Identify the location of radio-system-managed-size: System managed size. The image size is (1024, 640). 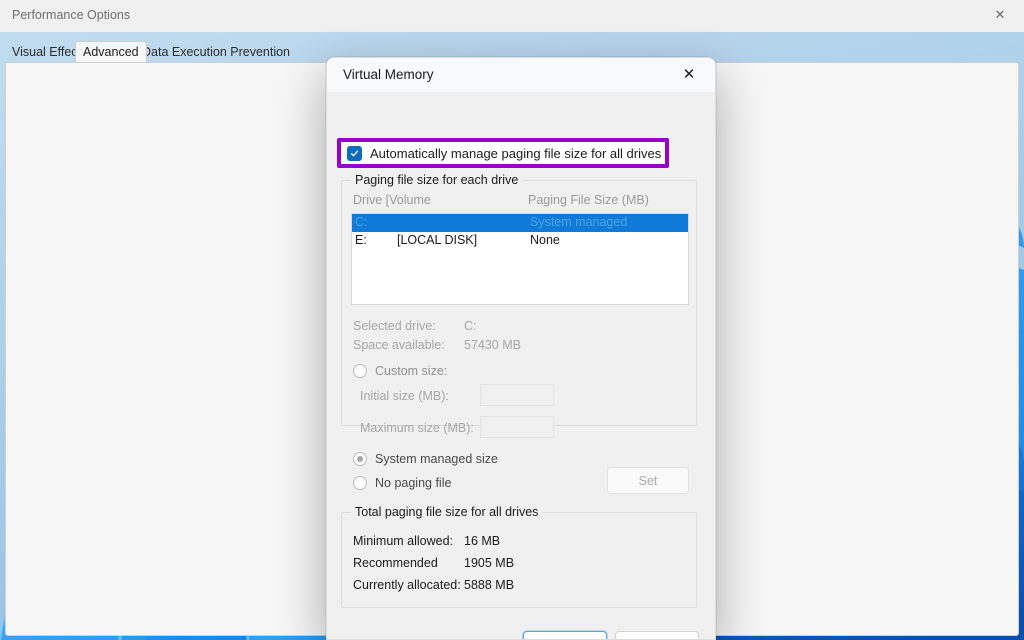
(425, 459).